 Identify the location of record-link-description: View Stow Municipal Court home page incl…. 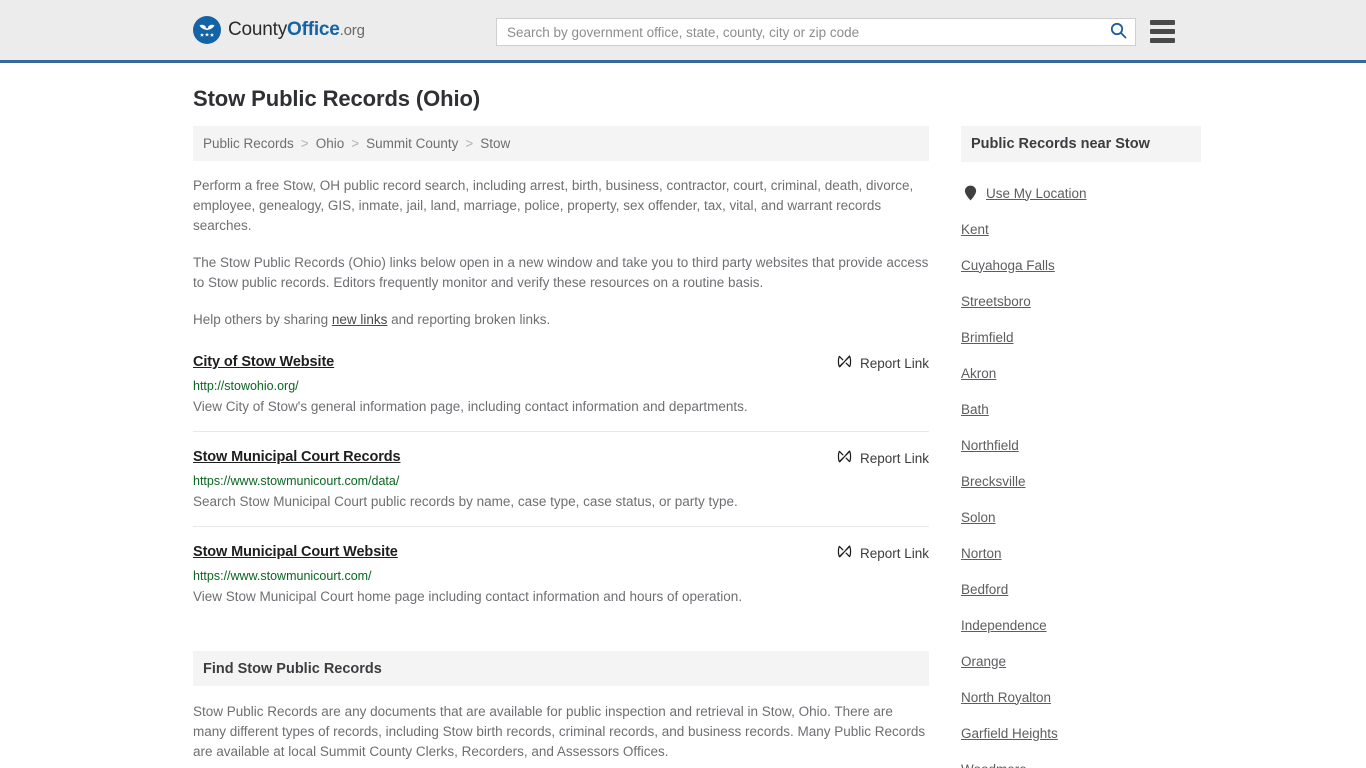
(468, 596).